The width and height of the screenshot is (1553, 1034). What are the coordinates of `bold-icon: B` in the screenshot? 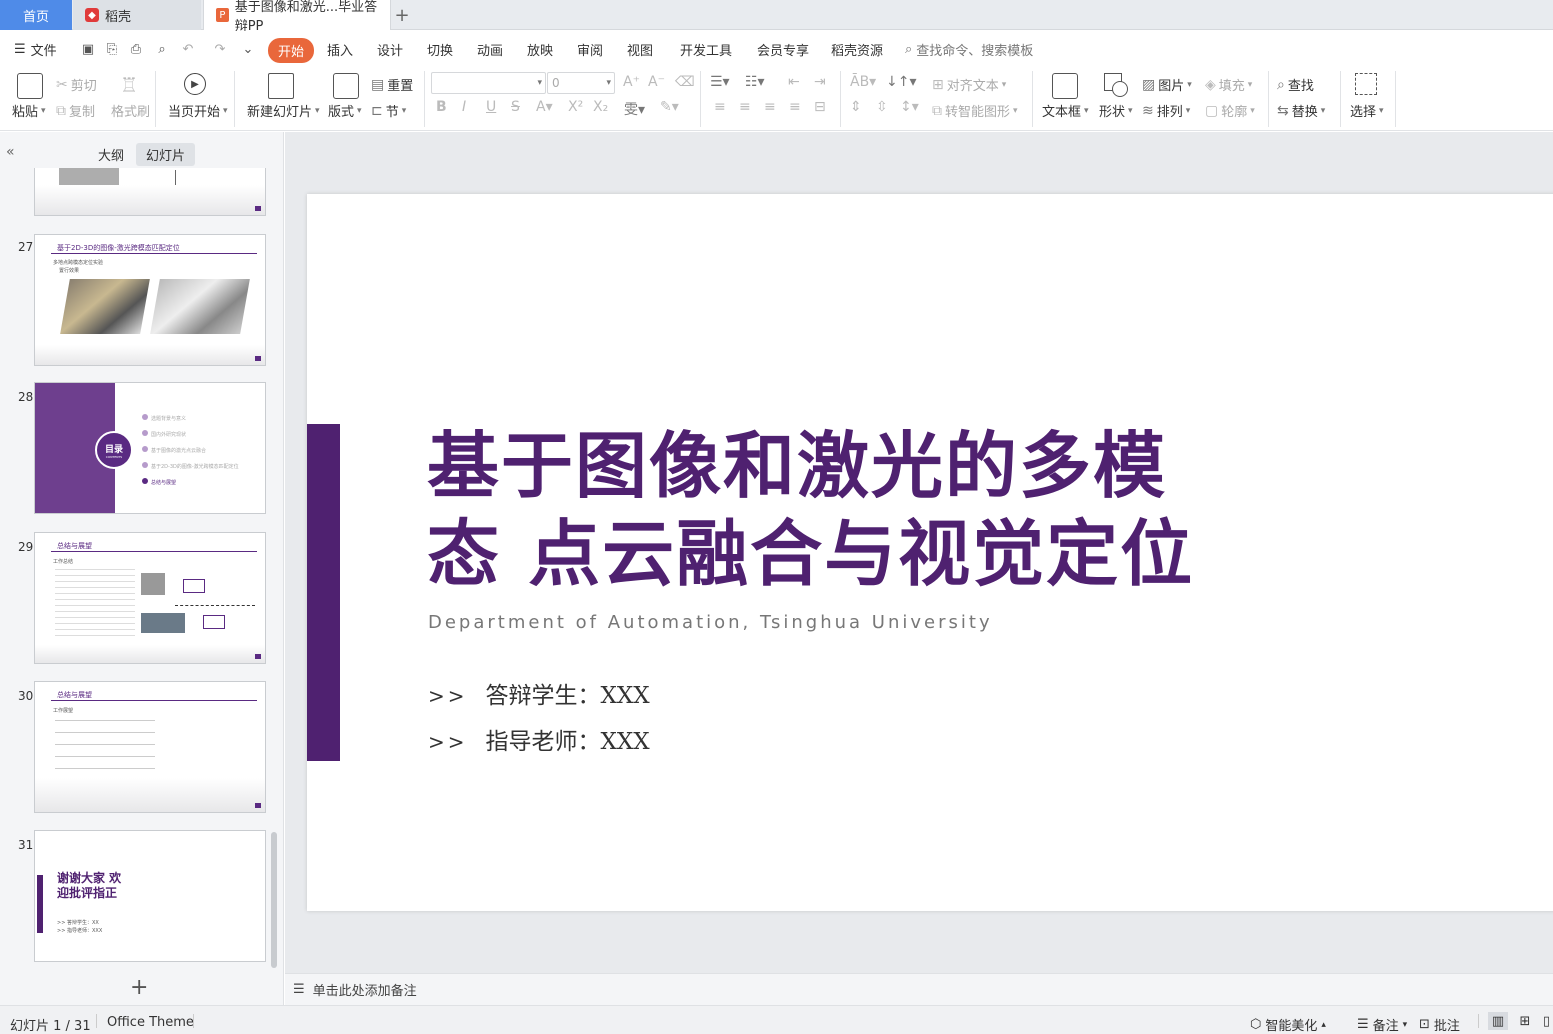 It's located at (441, 107).